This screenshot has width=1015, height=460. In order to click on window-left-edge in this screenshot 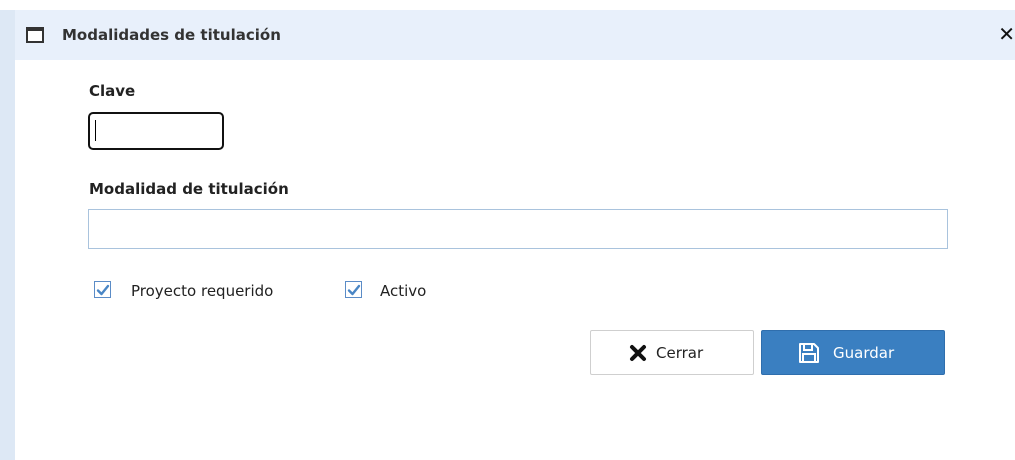, I will do `click(7, 235)`.